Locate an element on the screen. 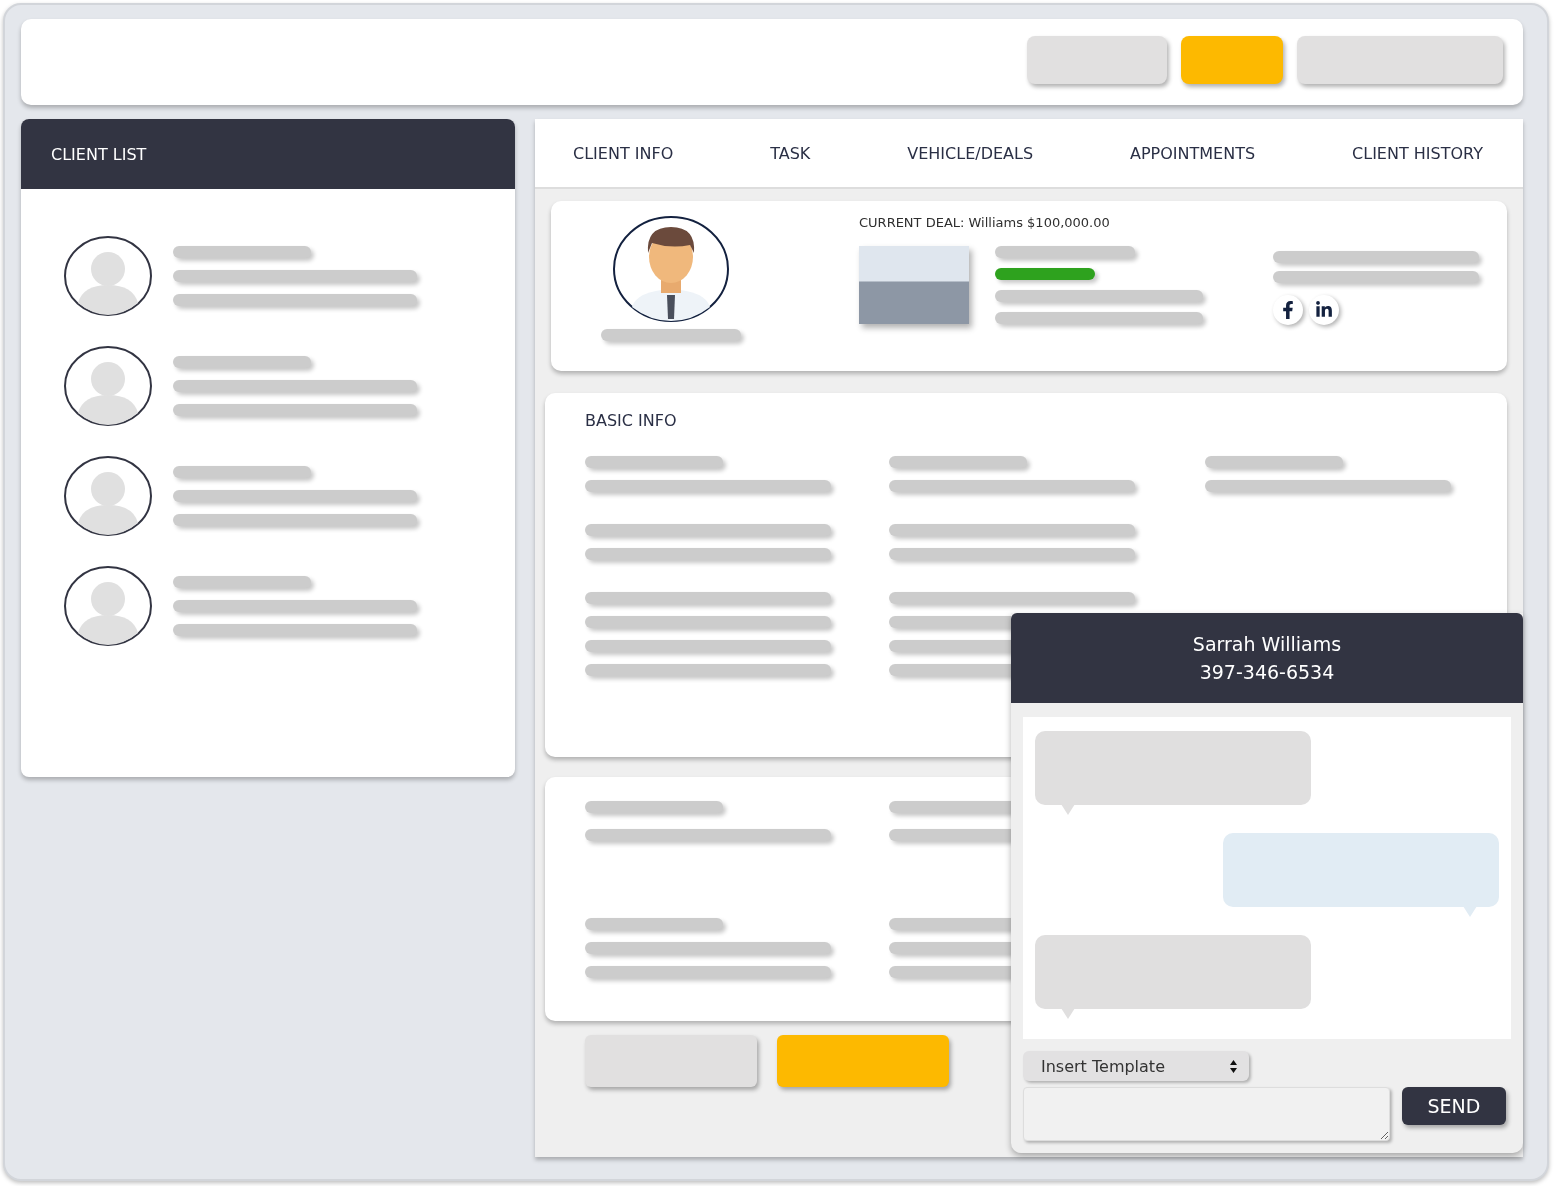 This screenshot has height=1186, width=1556. tab: CLIENT HISTORY is located at coordinates (1417, 153).